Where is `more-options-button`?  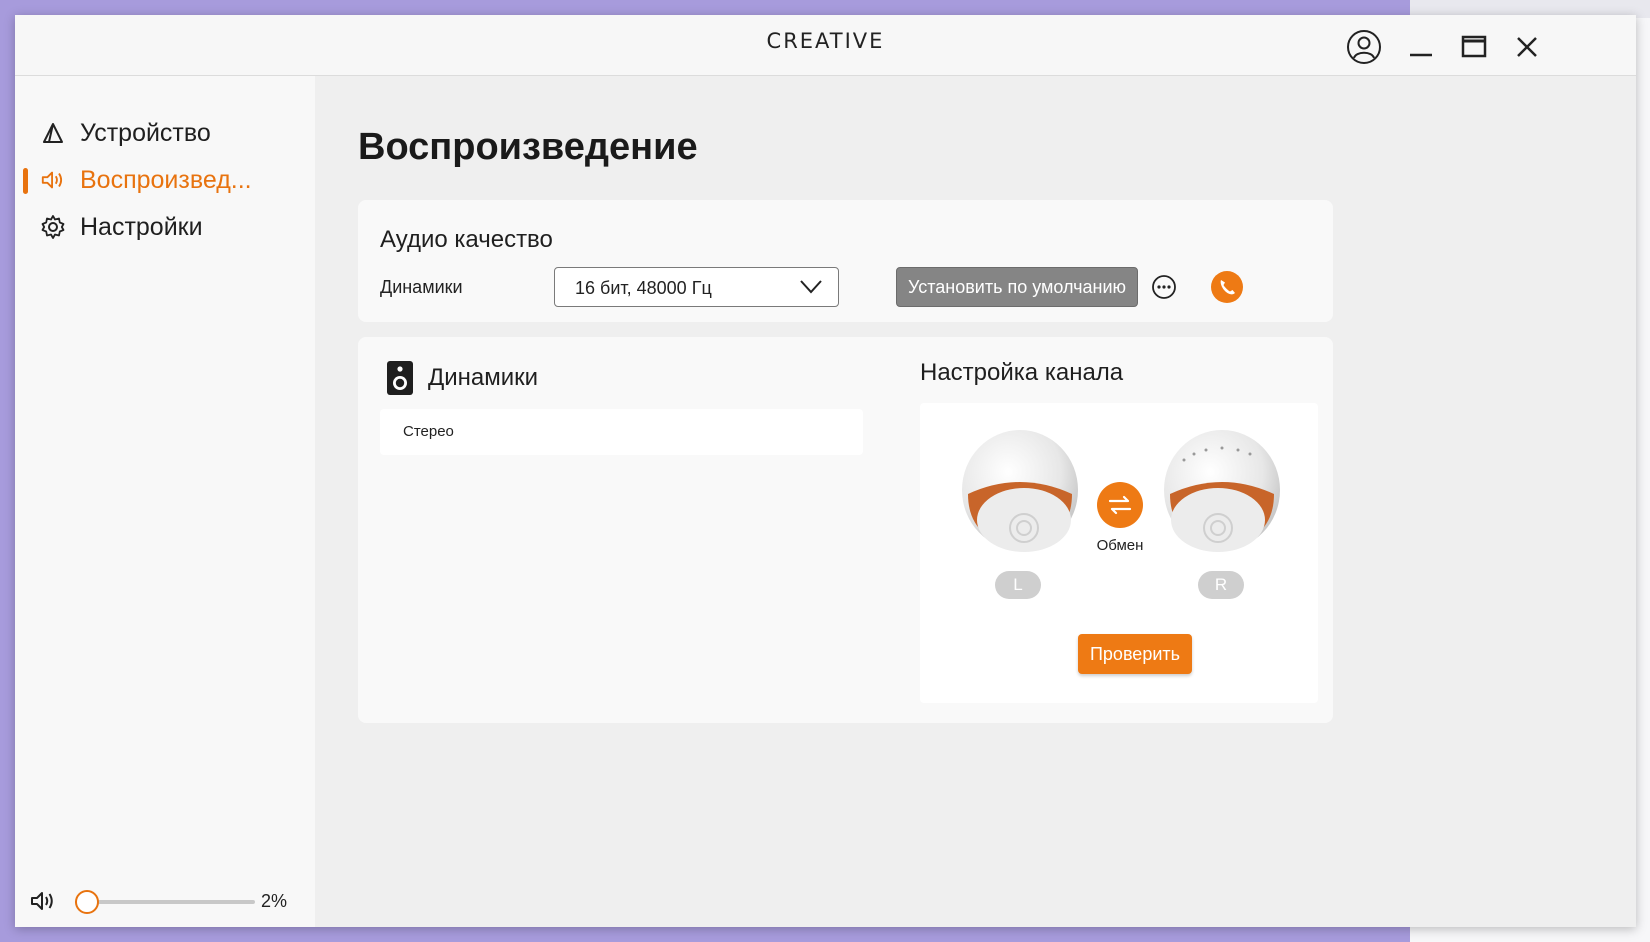 more-options-button is located at coordinates (1164, 287).